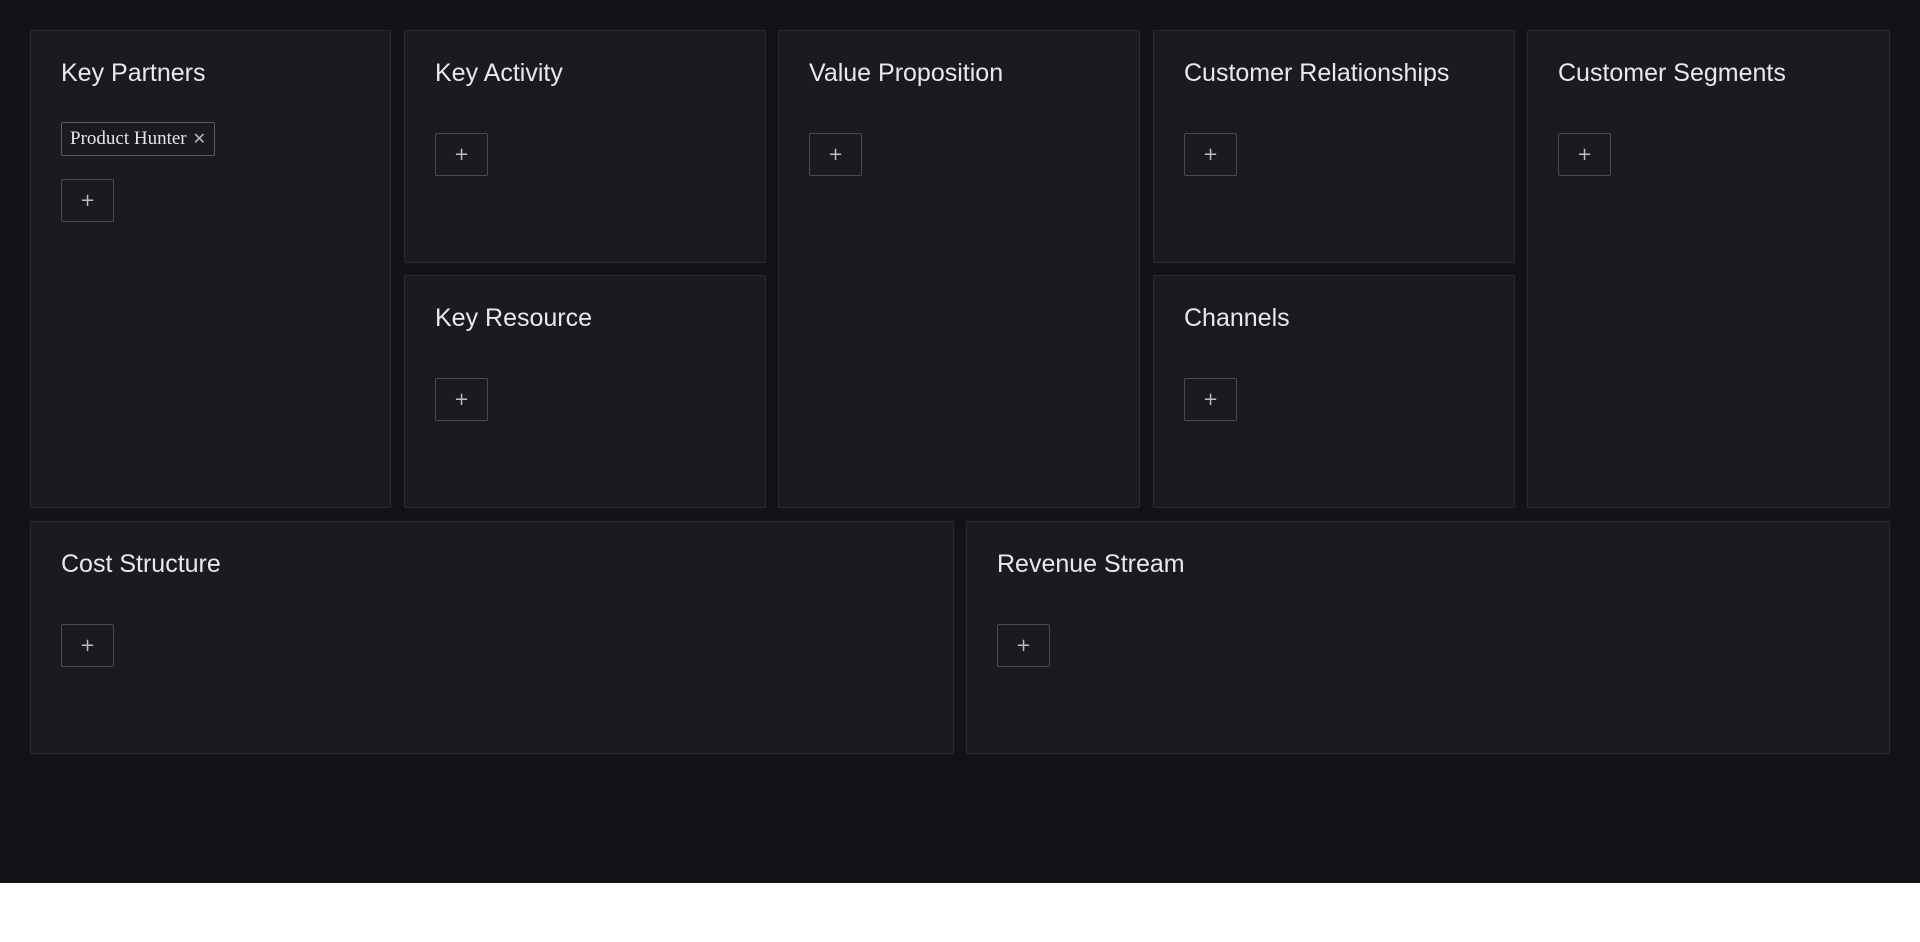 This screenshot has width=1920, height=942. Describe the element at coordinates (1672, 73) in the screenshot. I see `customer-segments-title: Customer Segments` at that location.